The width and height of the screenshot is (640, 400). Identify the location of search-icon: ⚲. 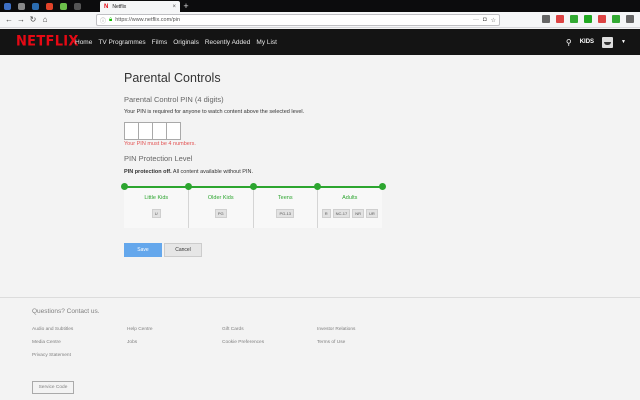
(569, 42).